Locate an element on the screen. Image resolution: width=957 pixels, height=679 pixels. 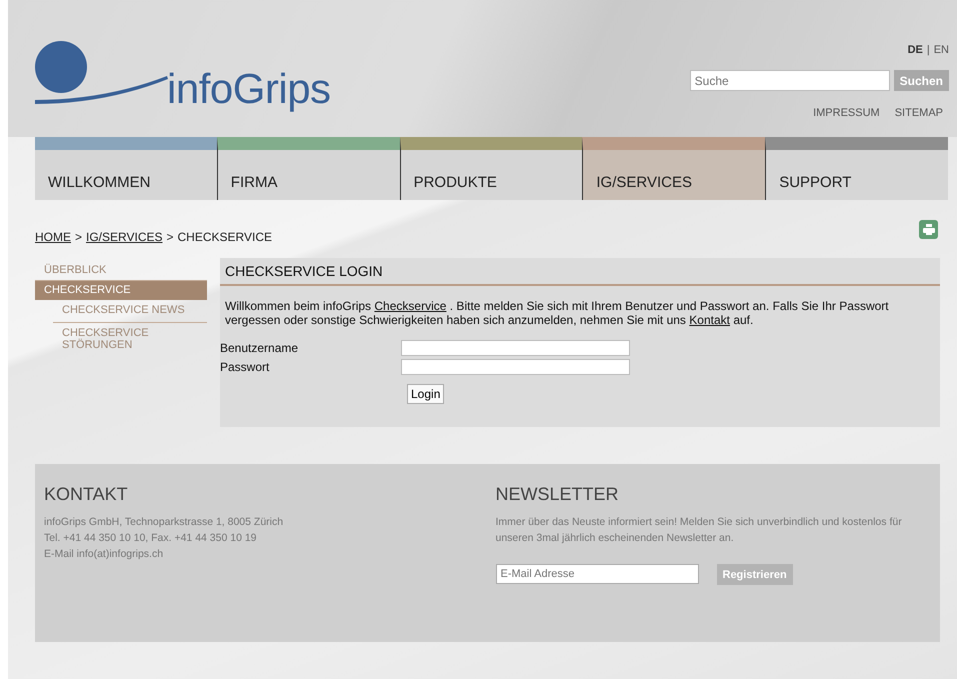
intro-text: Willkommen beim infoGrips Checkservice . Bitte melden Sie sich mit Ihrem Benutzer und Passwort an. Falls Sie Ihr Passwort vergessen oder sonstige Schwierigkeiten haben sich anzumelden, nehmen Sie mit uns Kontakt auf. is located at coordinates (557, 313).